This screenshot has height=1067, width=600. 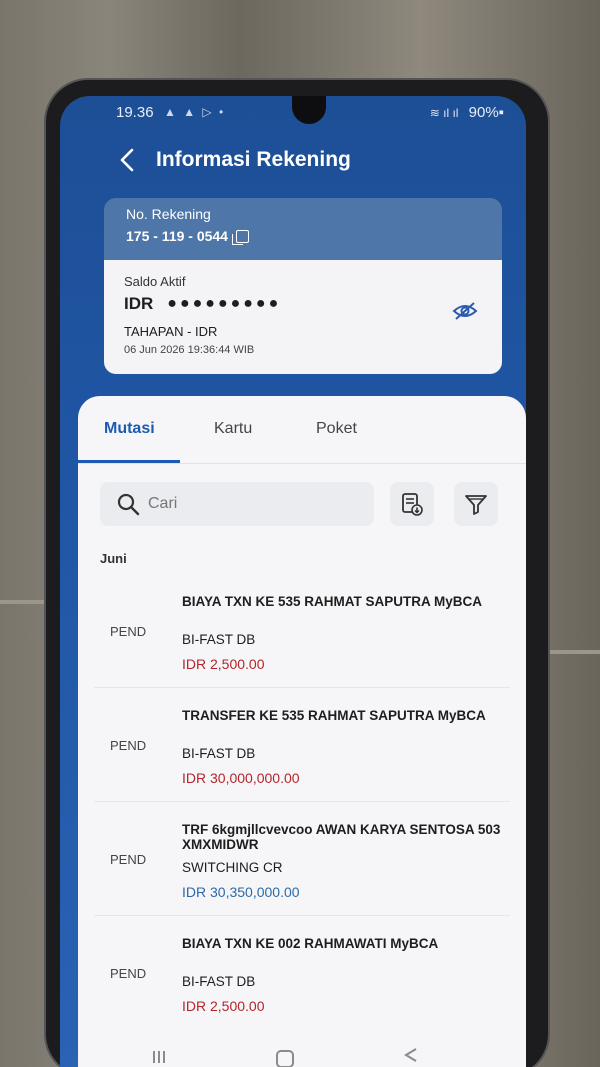 What do you see at coordinates (302, 430) in the screenshot?
I see `tab-bar: Mutasi Kartu Poket` at bounding box center [302, 430].